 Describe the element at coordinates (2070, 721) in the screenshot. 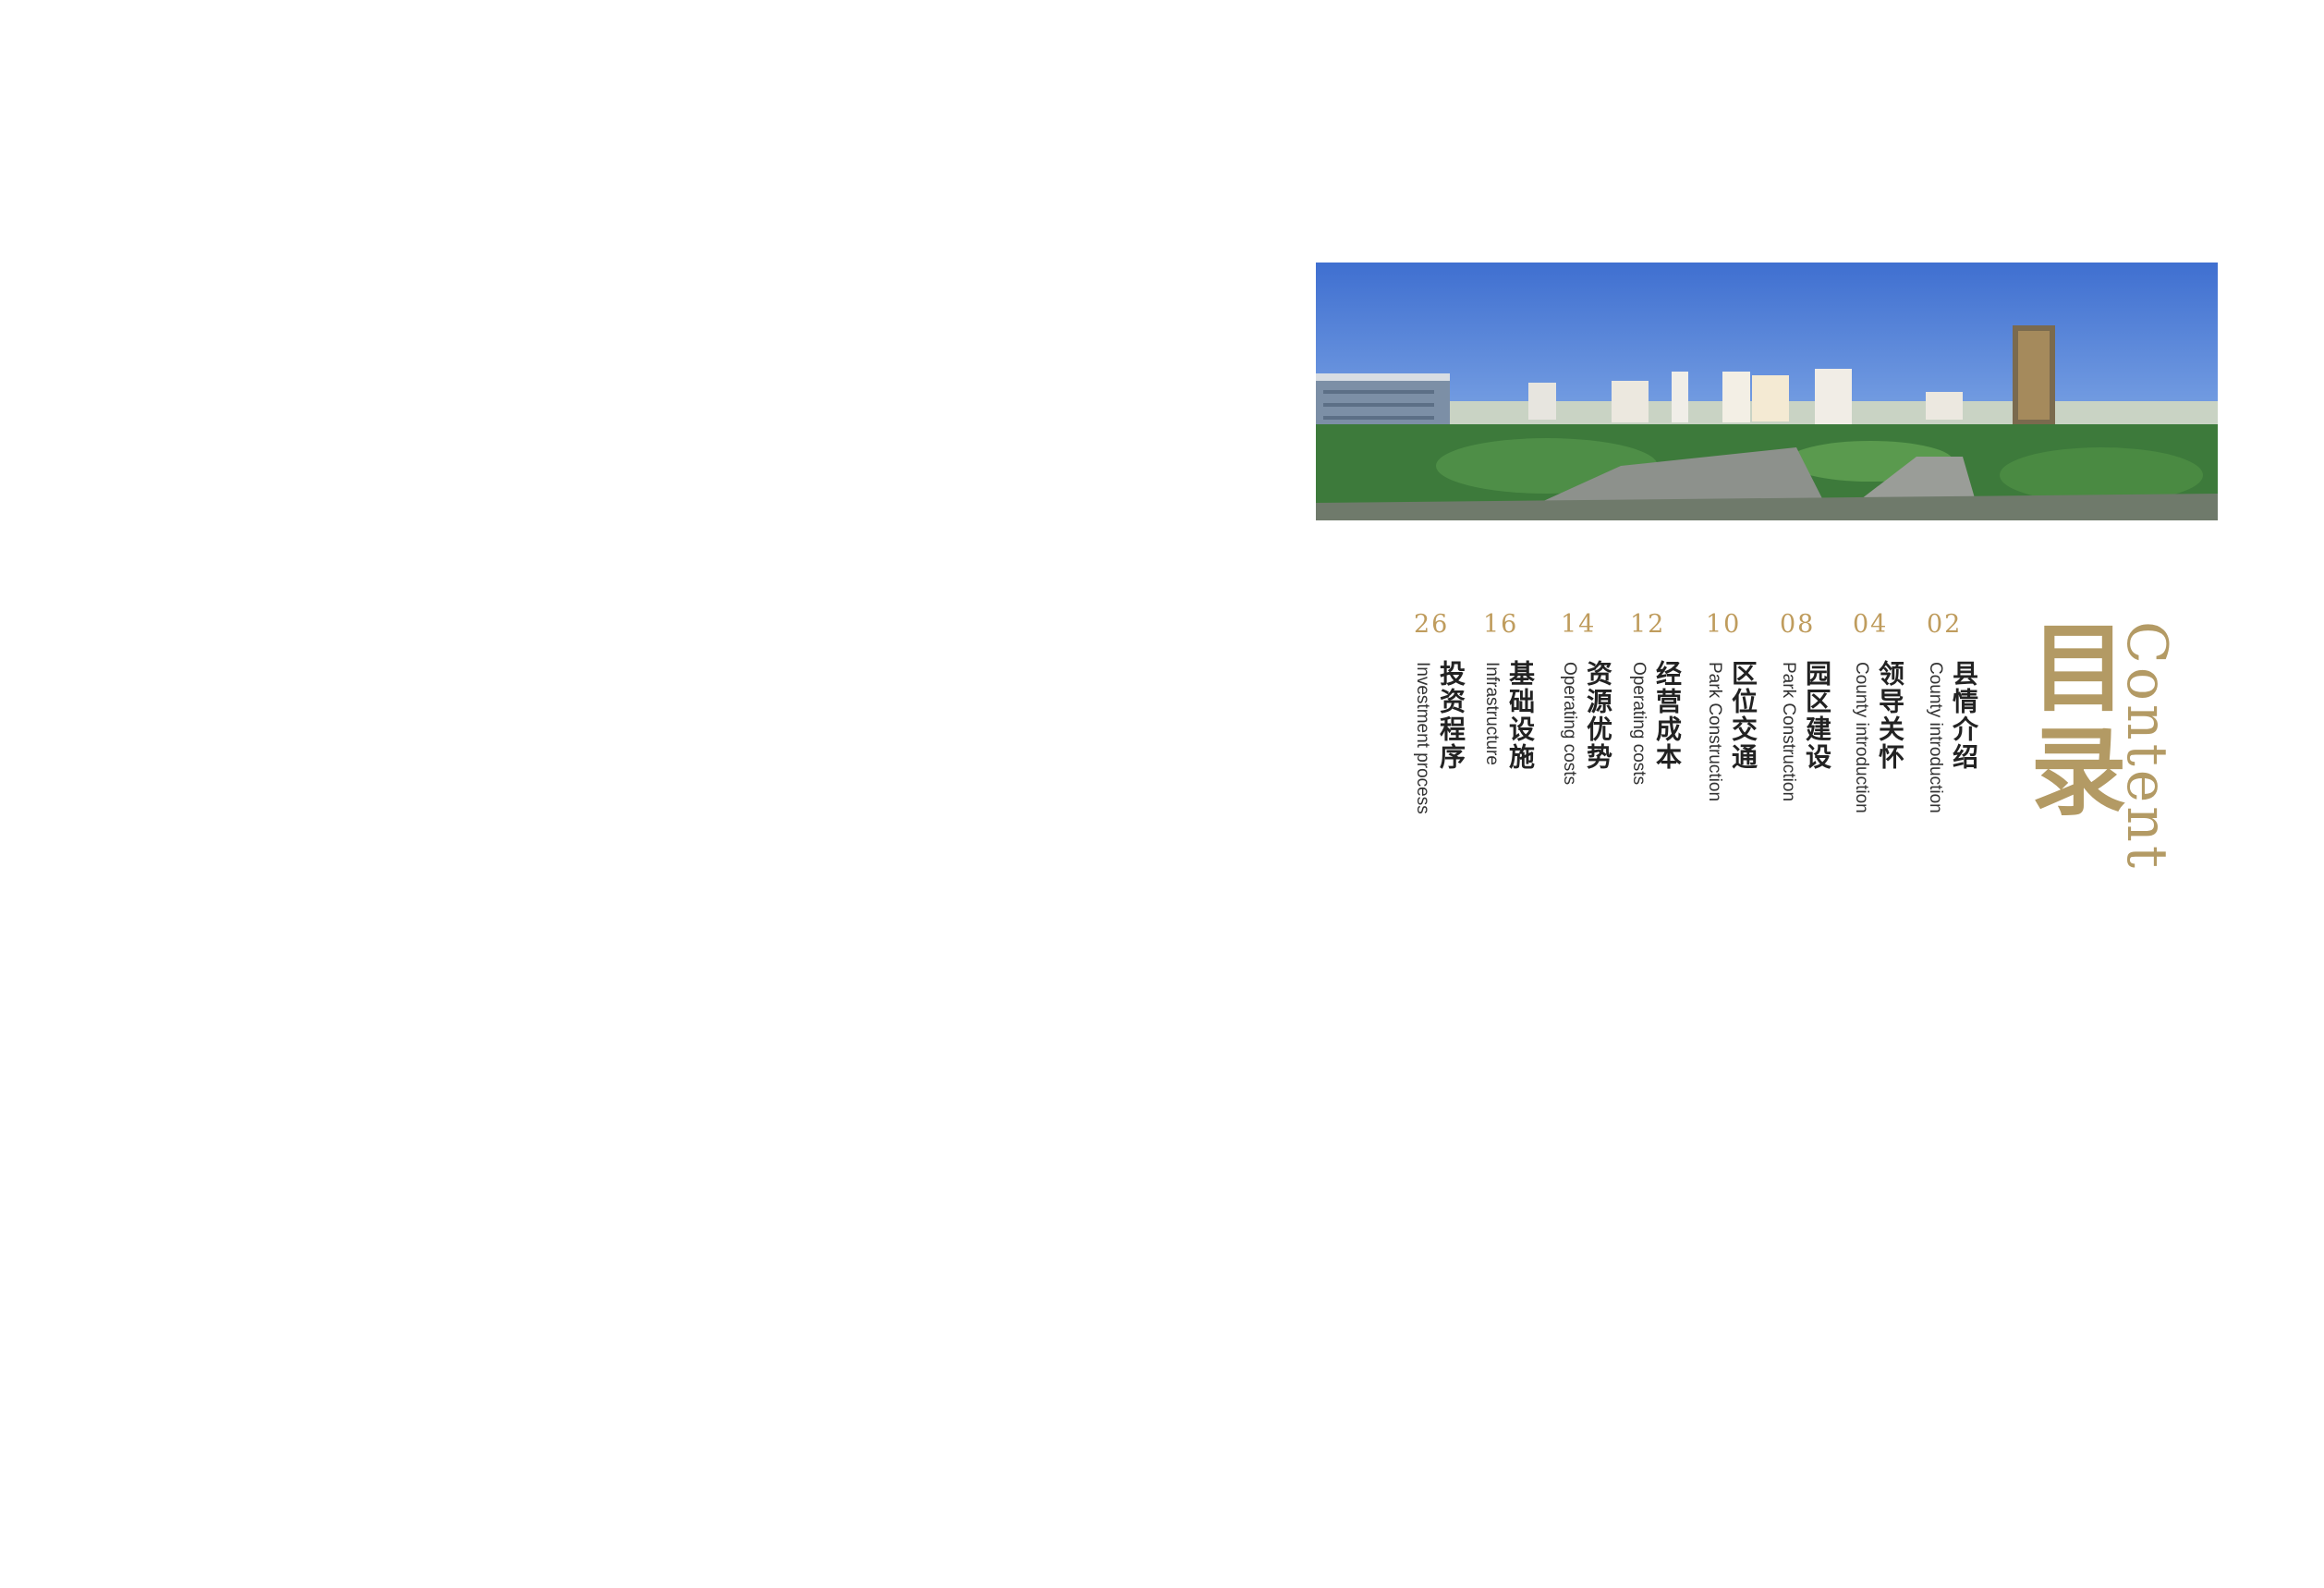

I see `toc-title-chinese: 目录` at that location.